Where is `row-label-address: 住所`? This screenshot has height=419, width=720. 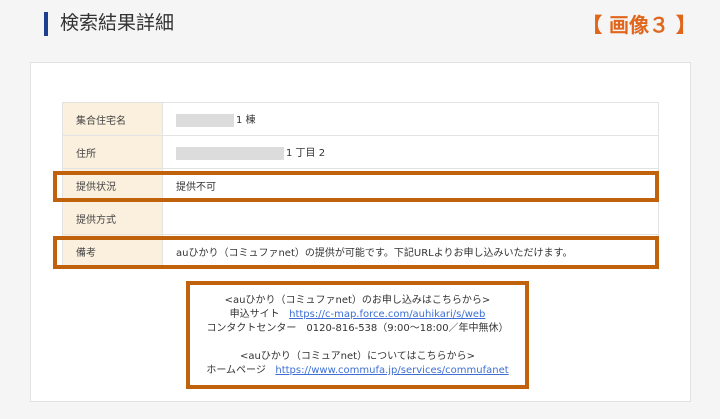
row-label-address: 住所 is located at coordinates (112, 152).